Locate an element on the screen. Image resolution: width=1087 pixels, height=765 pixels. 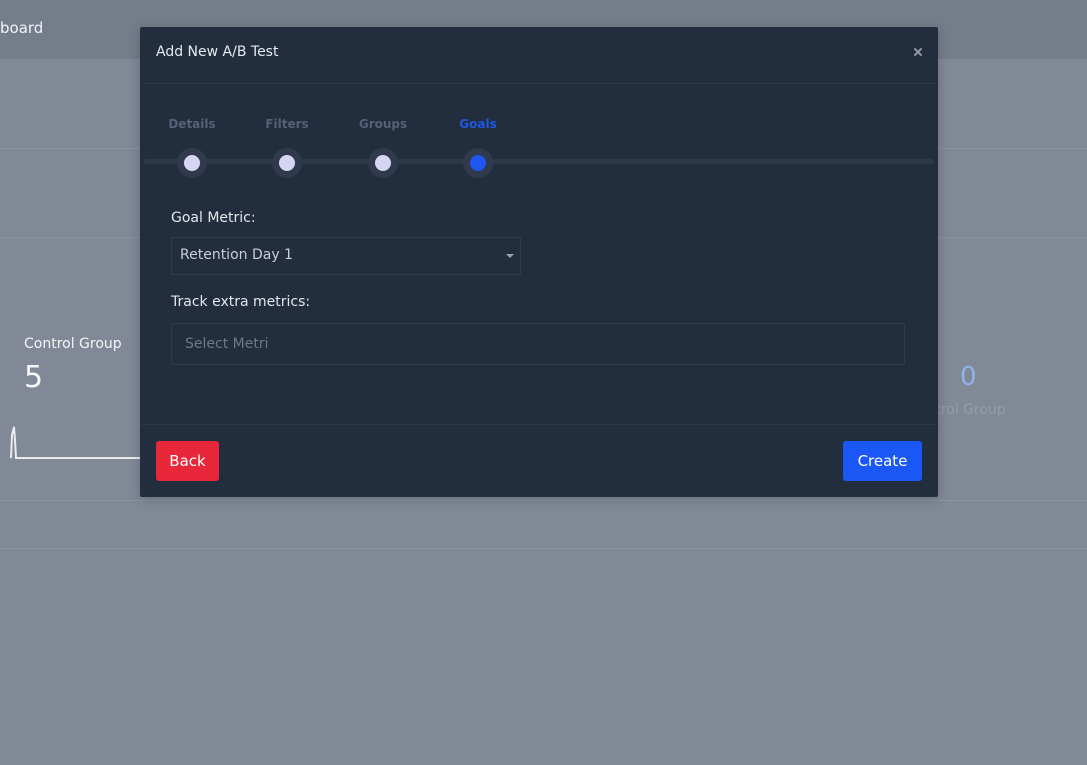
step-groups: Groups is located at coordinates (383, 147).